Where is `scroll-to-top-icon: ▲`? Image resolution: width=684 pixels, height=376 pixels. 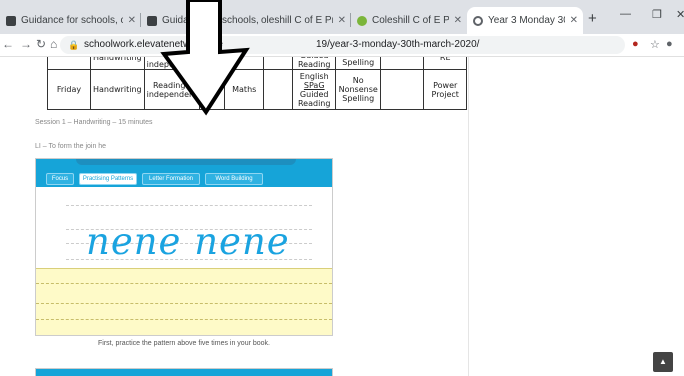
scroll-to-top-icon: ▲ is located at coordinates (663, 362).